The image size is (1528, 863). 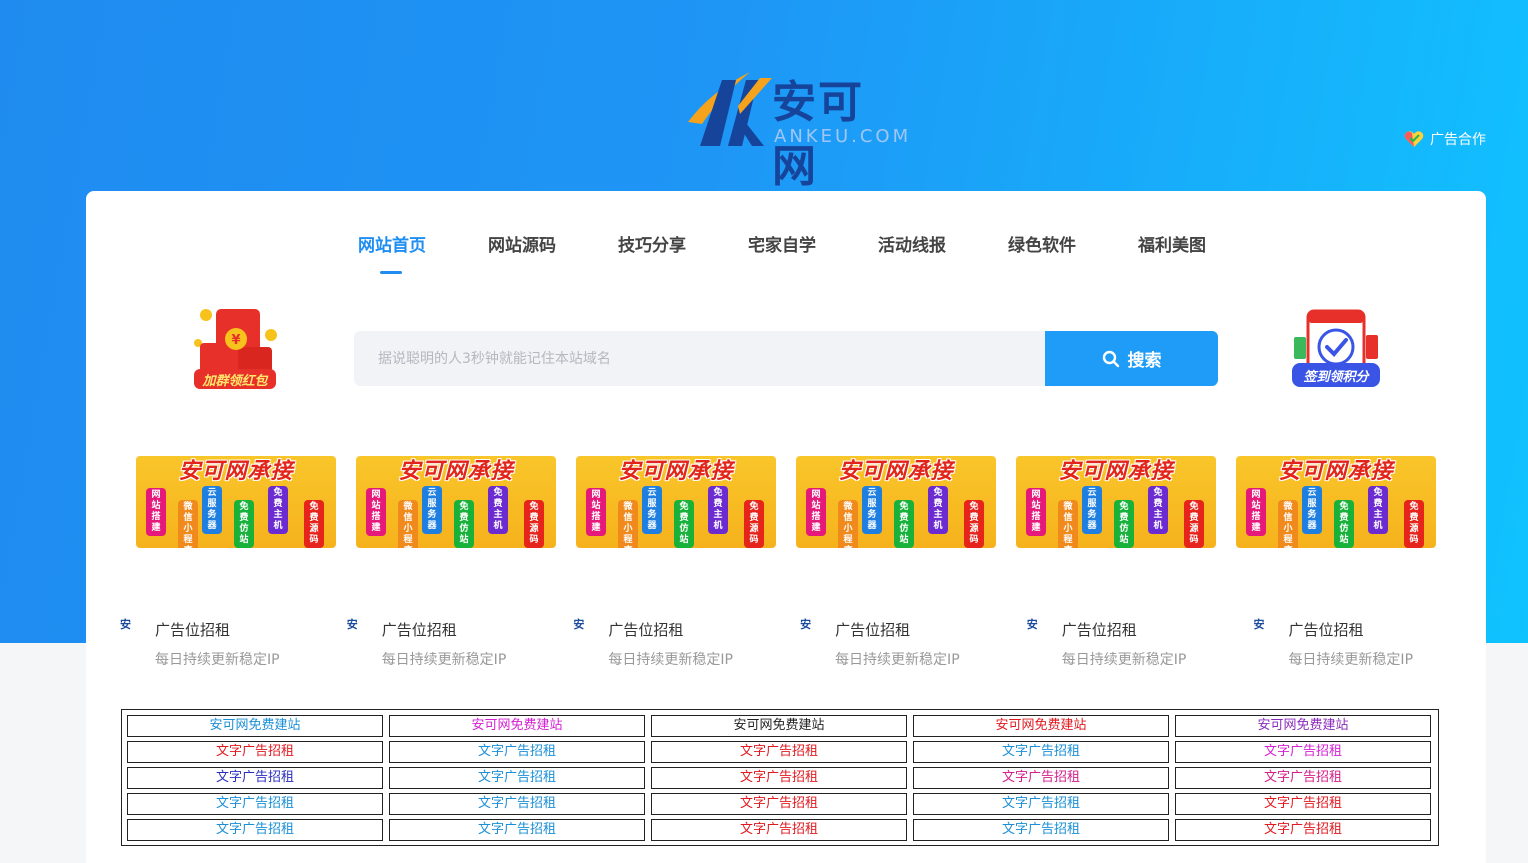 What do you see at coordinates (730, 109) in the screenshot?
I see `ak-logo-mark-icon` at bounding box center [730, 109].